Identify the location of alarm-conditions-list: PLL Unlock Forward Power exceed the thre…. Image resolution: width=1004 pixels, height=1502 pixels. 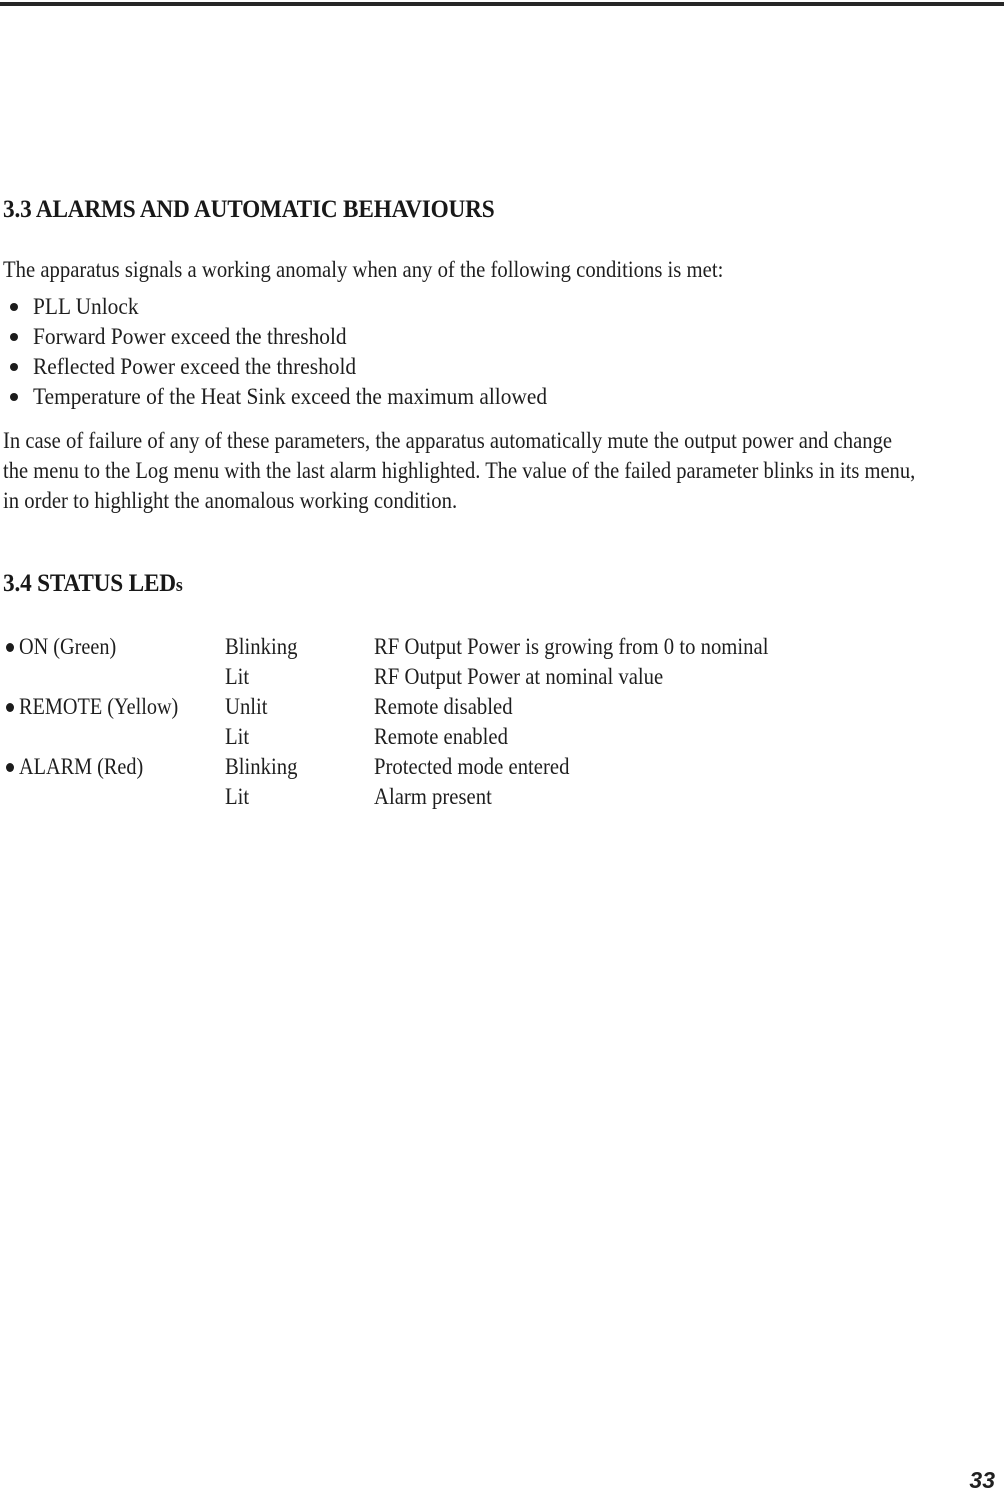
(403, 352).